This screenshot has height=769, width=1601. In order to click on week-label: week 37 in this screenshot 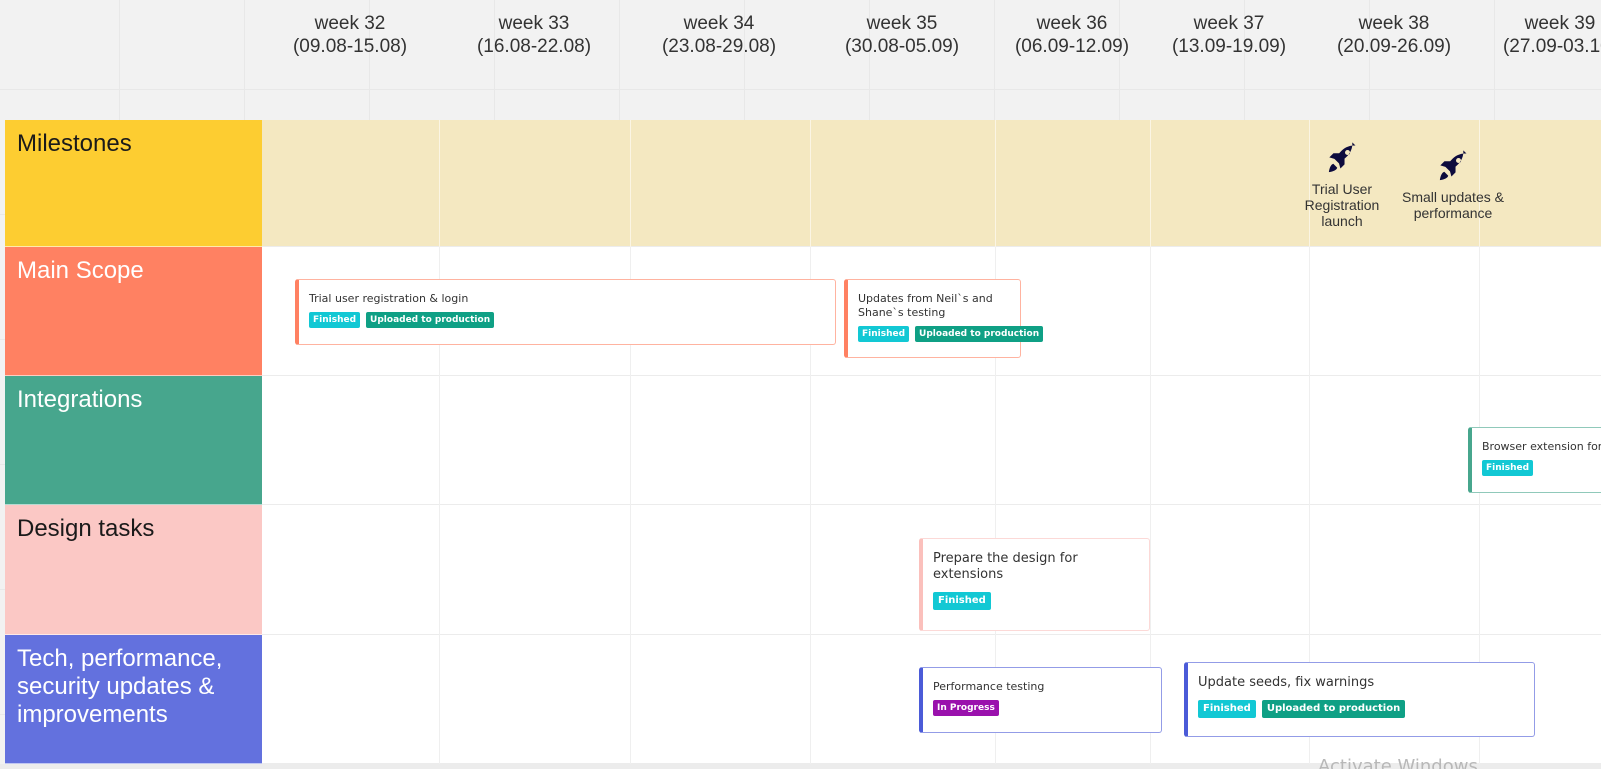, I will do `click(1229, 23)`.